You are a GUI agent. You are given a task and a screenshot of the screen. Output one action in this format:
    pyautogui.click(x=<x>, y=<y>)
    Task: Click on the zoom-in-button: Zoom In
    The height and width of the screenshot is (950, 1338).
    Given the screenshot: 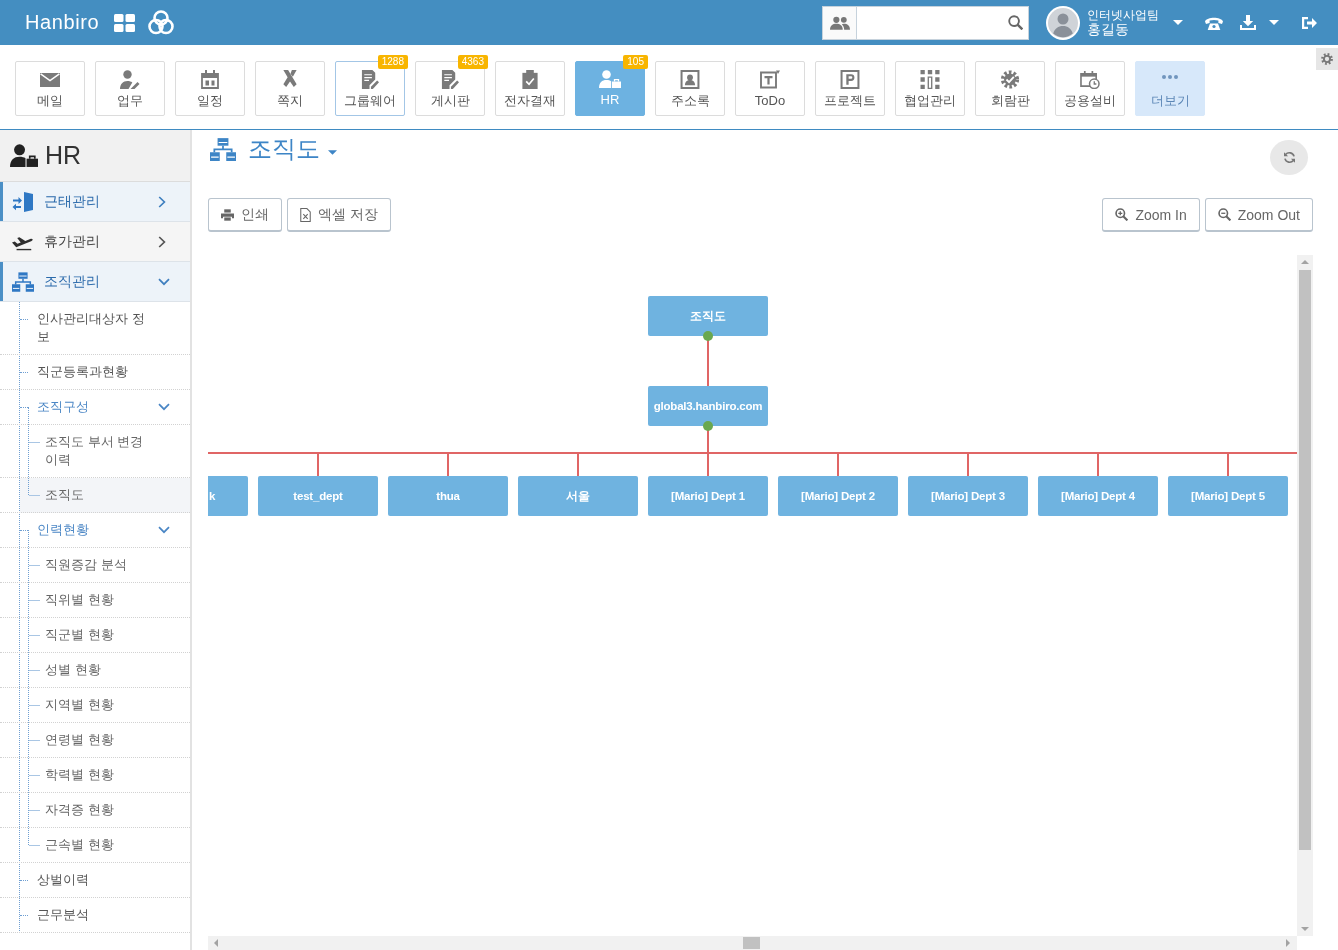 What is the action you would take?
    pyautogui.click(x=1151, y=215)
    